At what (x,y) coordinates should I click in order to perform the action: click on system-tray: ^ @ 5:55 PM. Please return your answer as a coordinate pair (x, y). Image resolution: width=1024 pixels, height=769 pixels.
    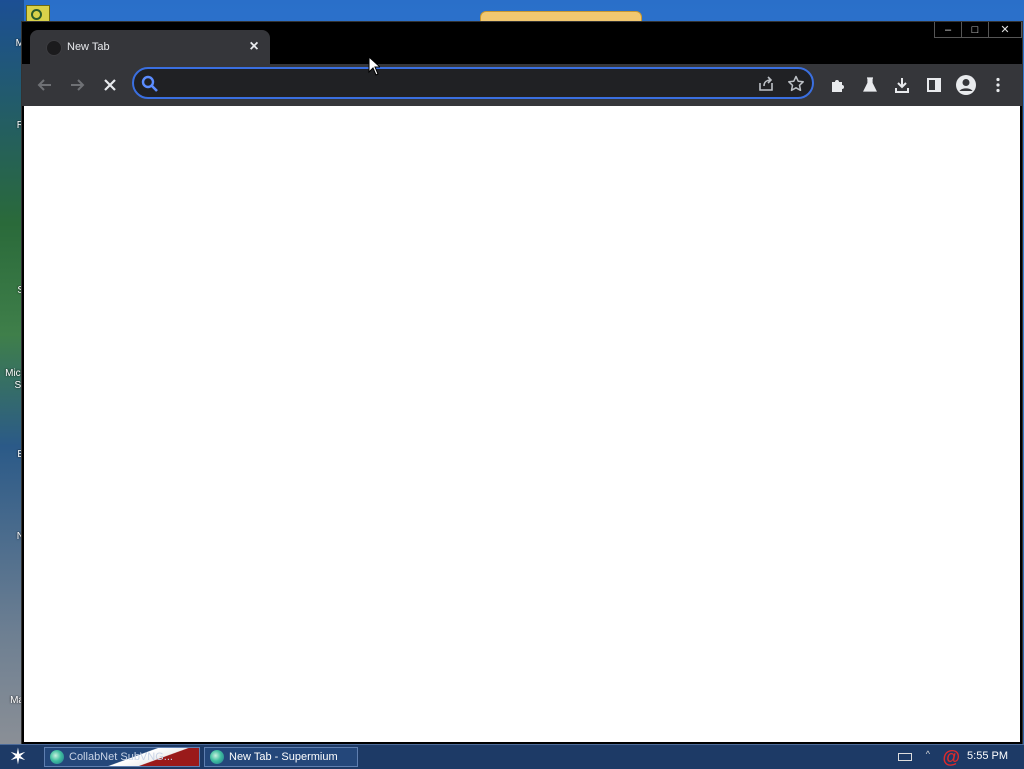
    Looking at the image, I should click on (954, 757).